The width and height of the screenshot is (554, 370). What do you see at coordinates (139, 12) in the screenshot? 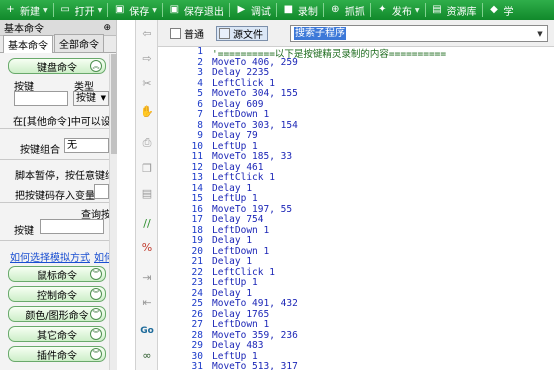
I see `toolbar-button-label: 保存` at bounding box center [139, 12].